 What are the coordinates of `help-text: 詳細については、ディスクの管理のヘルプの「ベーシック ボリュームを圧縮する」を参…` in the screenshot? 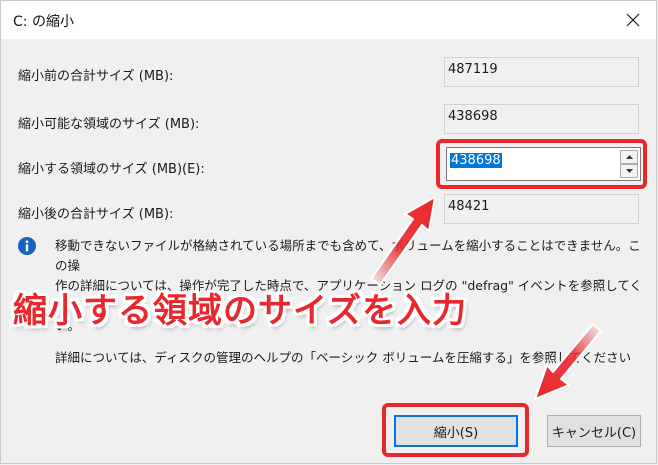 It's located at (343, 357).